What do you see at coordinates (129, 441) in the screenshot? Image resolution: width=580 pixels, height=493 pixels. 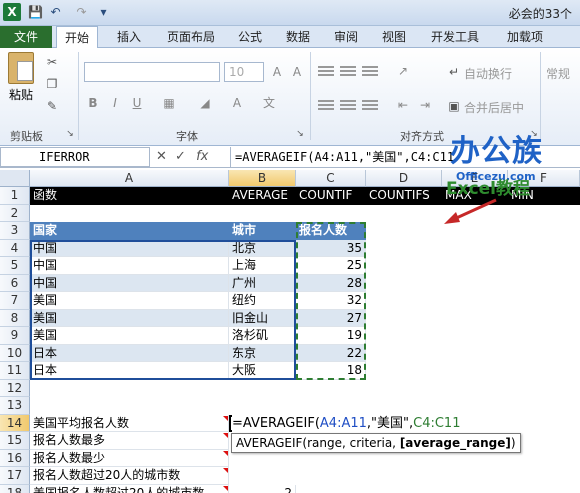 I see `cell-a15: 报名人数最多` at bounding box center [129, 441].